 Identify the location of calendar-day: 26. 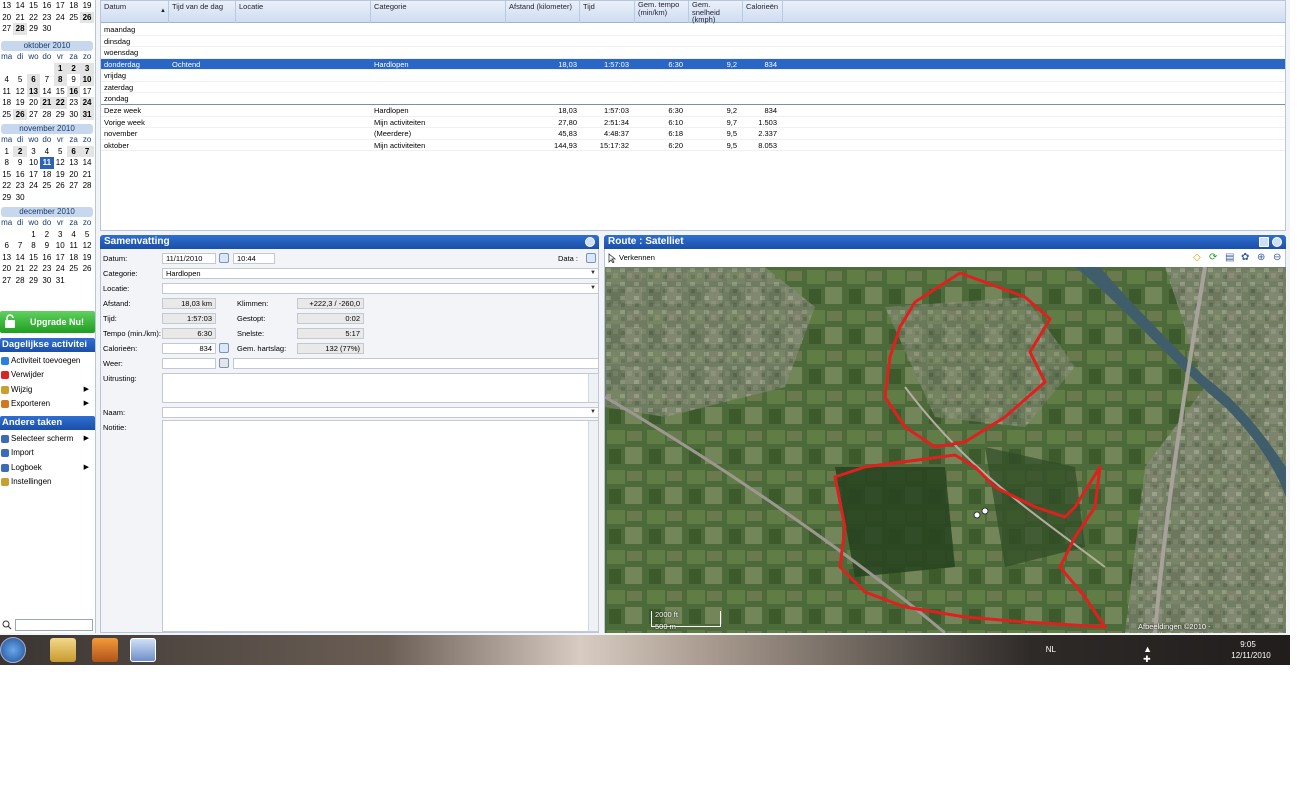
(20, 114).